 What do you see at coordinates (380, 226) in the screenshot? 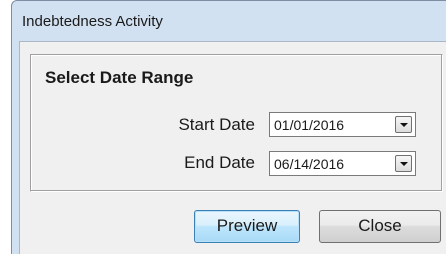
I see `close-button: Close` at bounding box center [380, 226].